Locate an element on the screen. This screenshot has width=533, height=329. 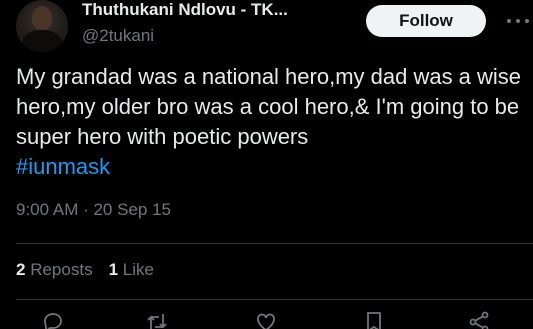
bookmark-button is located at coordinates (374, 319).